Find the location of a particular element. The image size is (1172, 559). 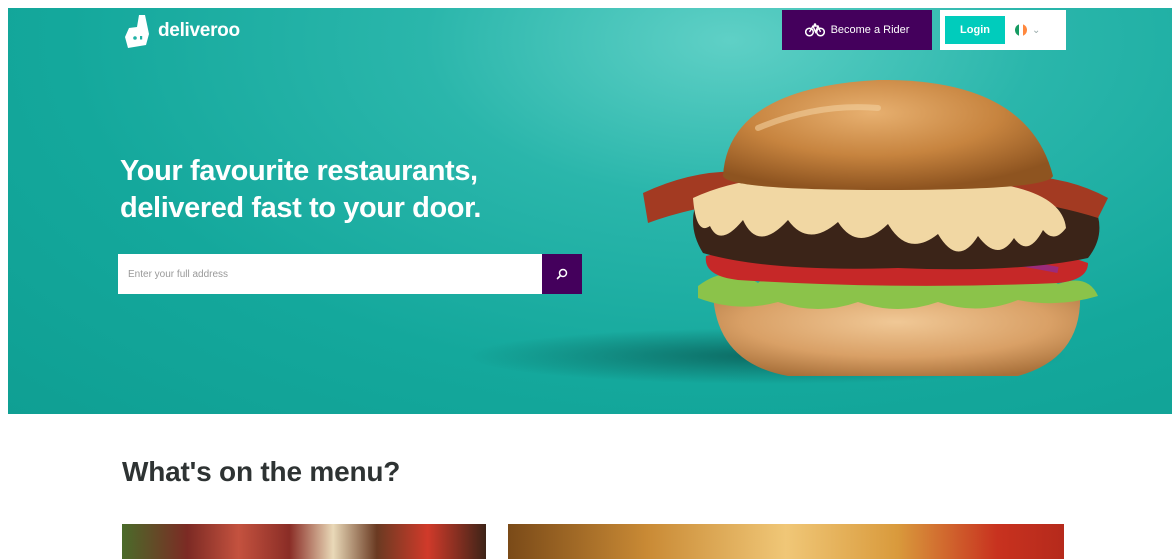

kangaroo-logo-icon is located at coordinates (137, 31).